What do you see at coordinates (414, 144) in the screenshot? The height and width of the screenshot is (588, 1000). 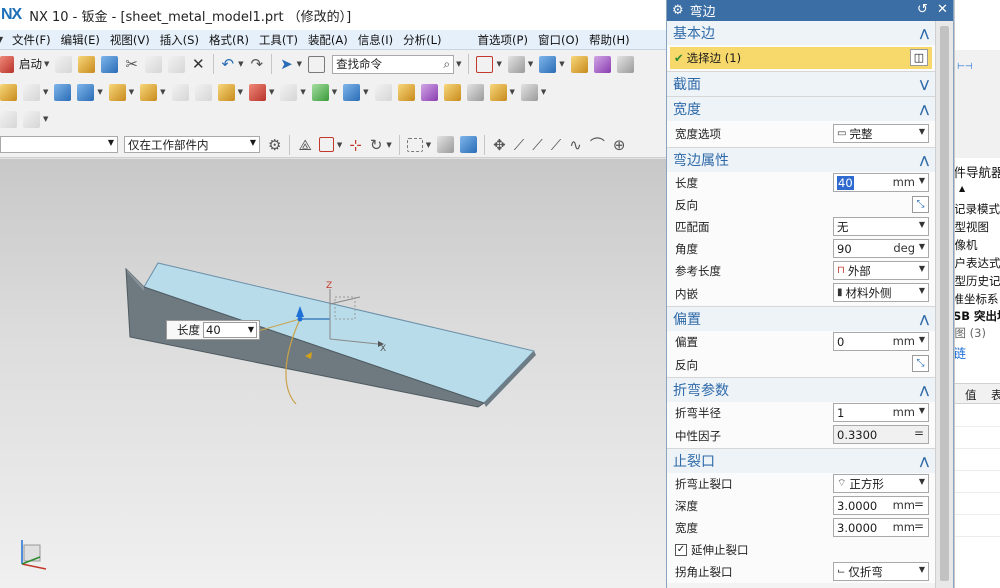 I see `box-select-icon` at bounding box center [414, 144].